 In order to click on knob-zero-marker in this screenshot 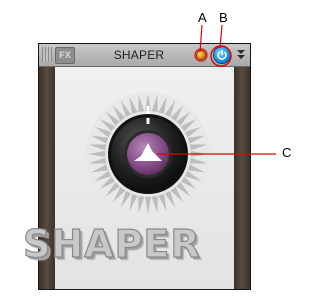, I will do `click(148, 110)`.